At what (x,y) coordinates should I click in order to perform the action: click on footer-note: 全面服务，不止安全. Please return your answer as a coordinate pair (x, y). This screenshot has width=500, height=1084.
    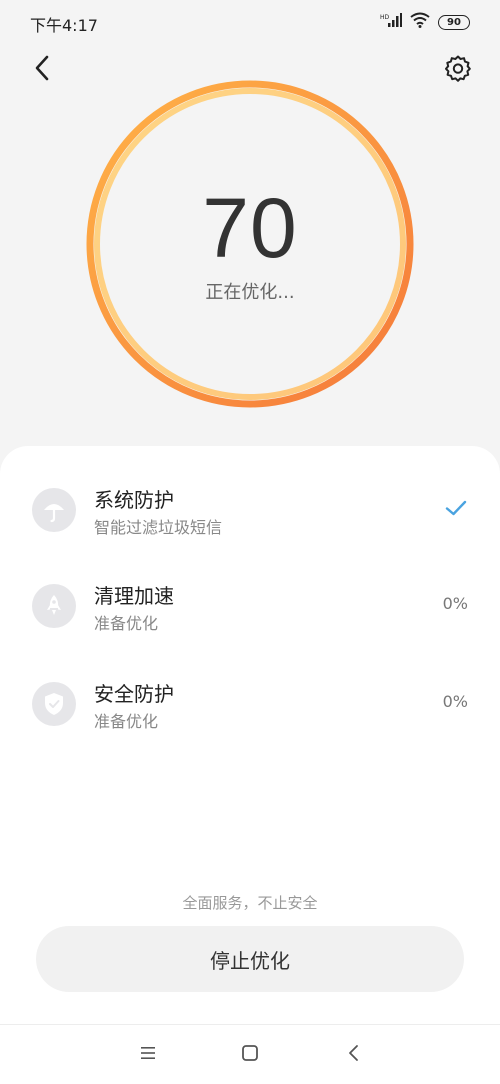
    Looking at the image, I should click on (250, 903).